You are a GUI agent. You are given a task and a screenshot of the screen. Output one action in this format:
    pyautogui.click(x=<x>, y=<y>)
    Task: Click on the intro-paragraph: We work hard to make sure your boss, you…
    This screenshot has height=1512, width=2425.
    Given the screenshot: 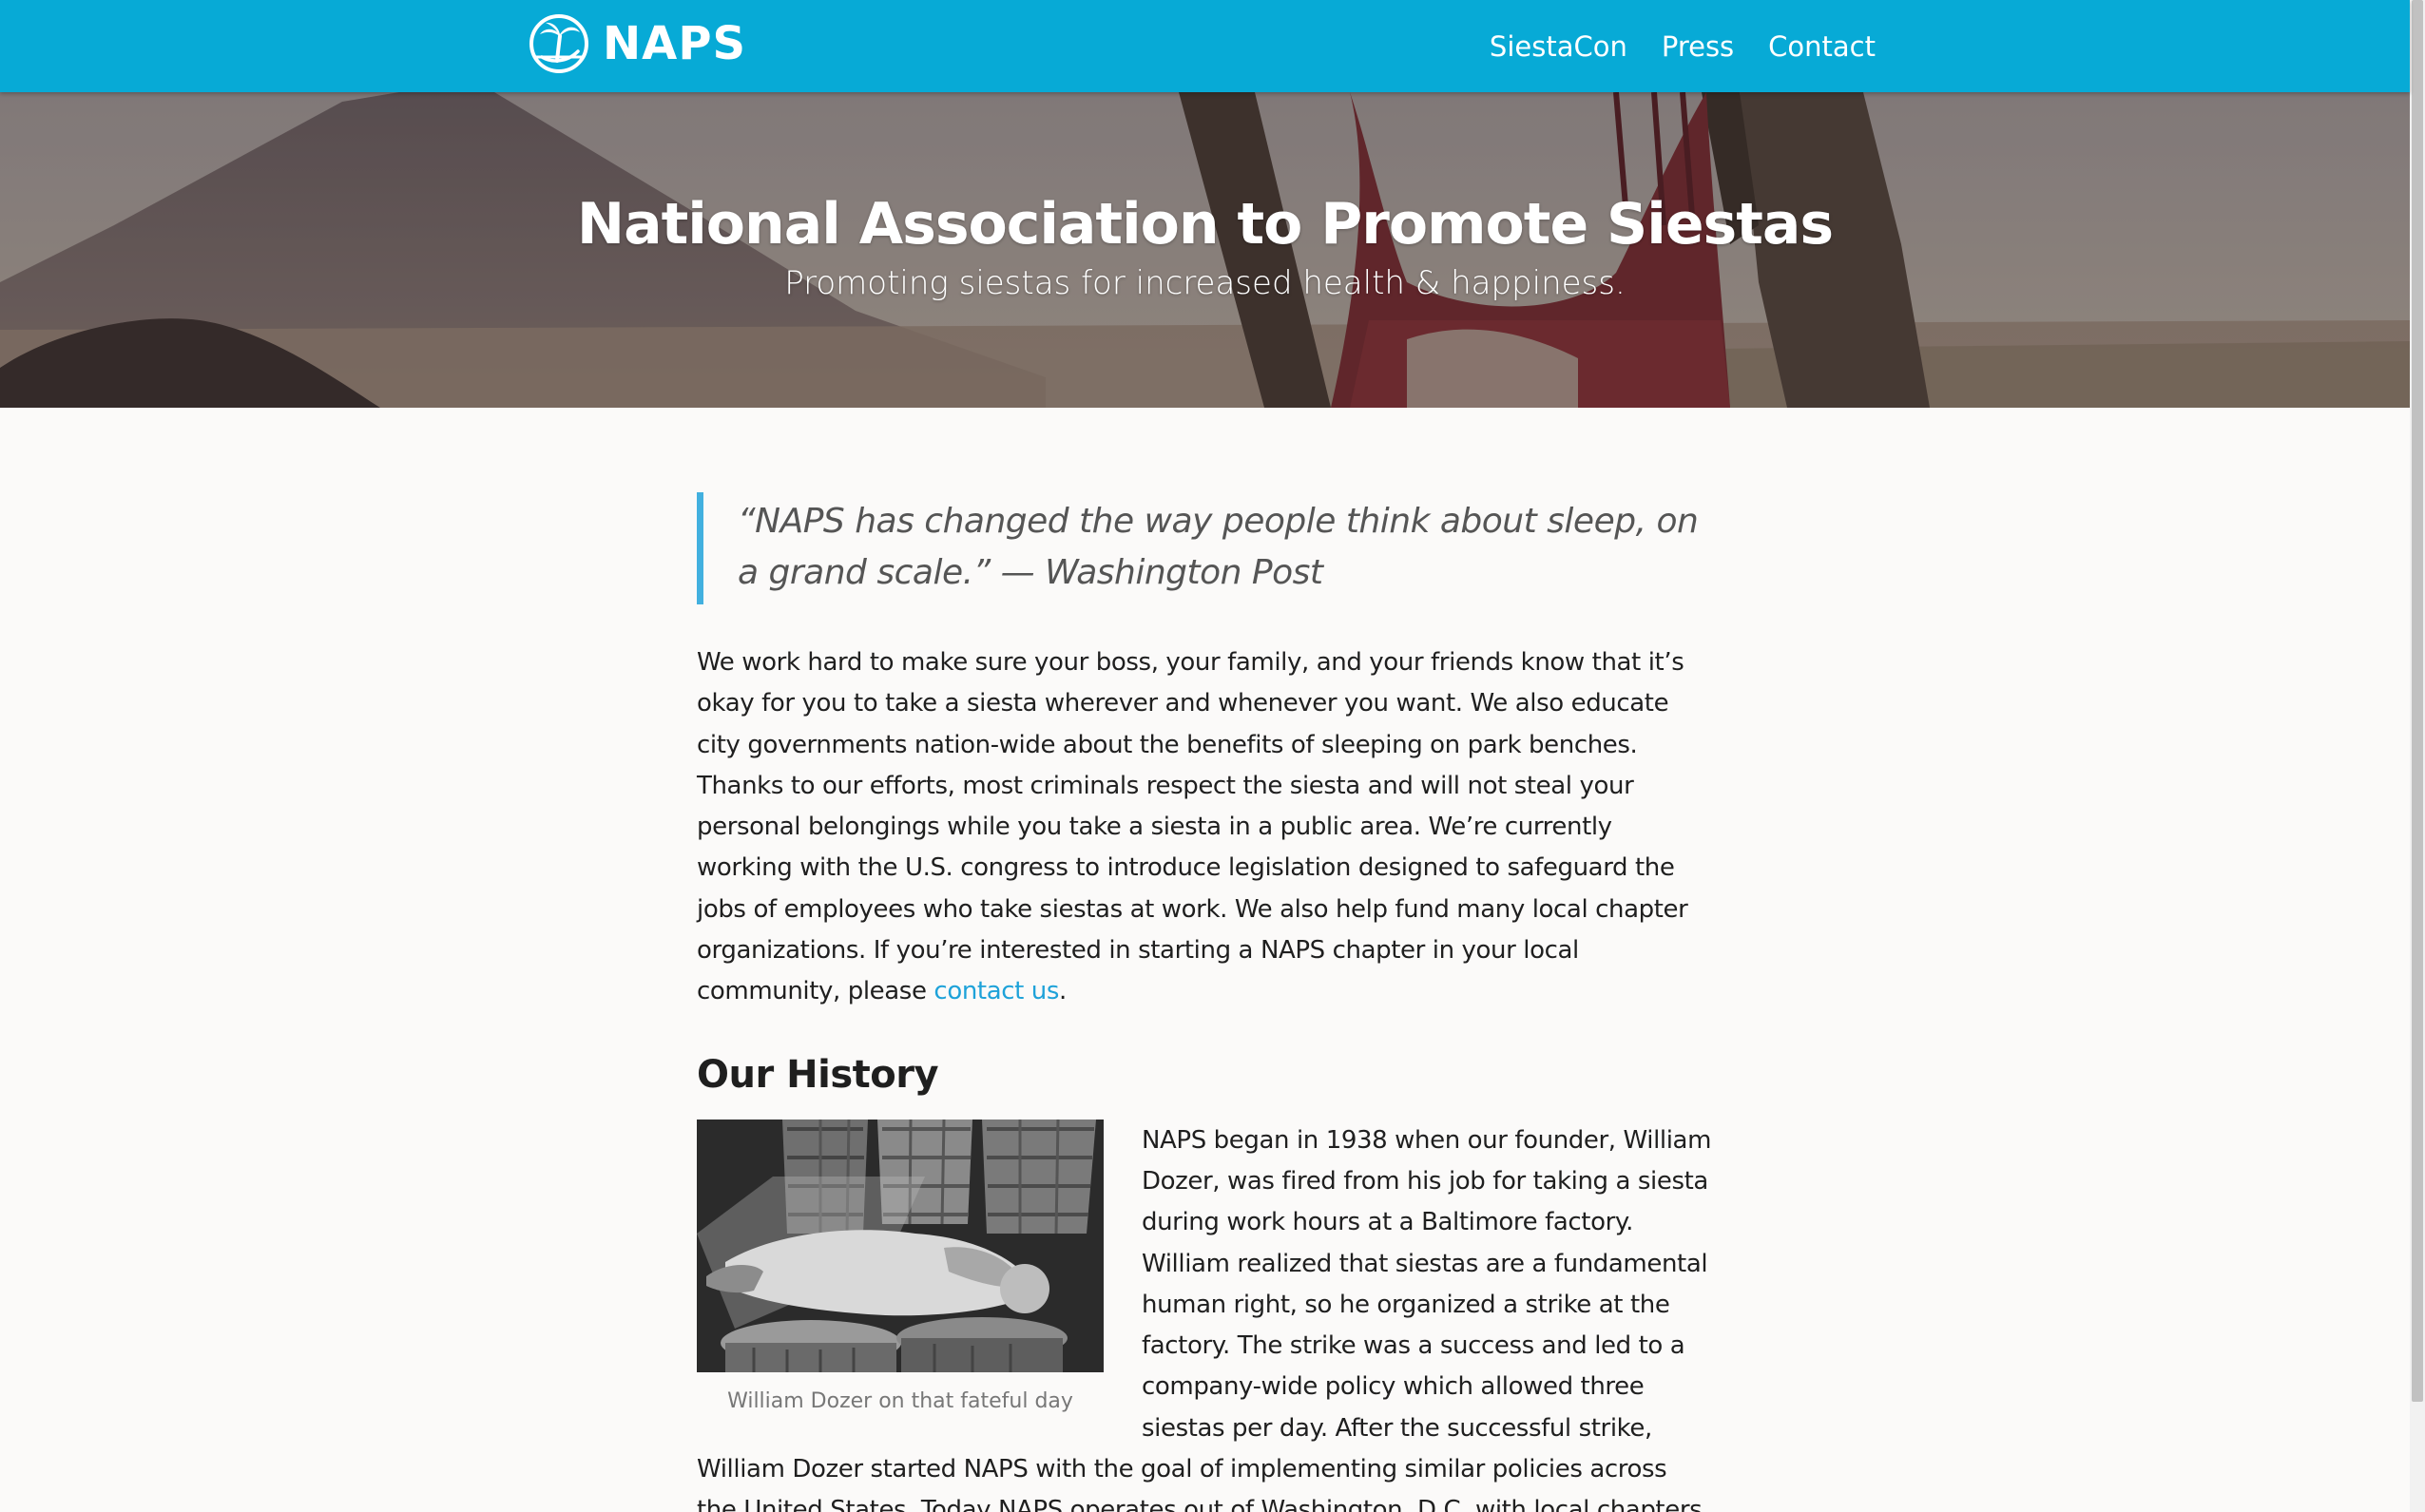 What is the action you would take?
    pyautogui.click(x=1204, y=827)
    